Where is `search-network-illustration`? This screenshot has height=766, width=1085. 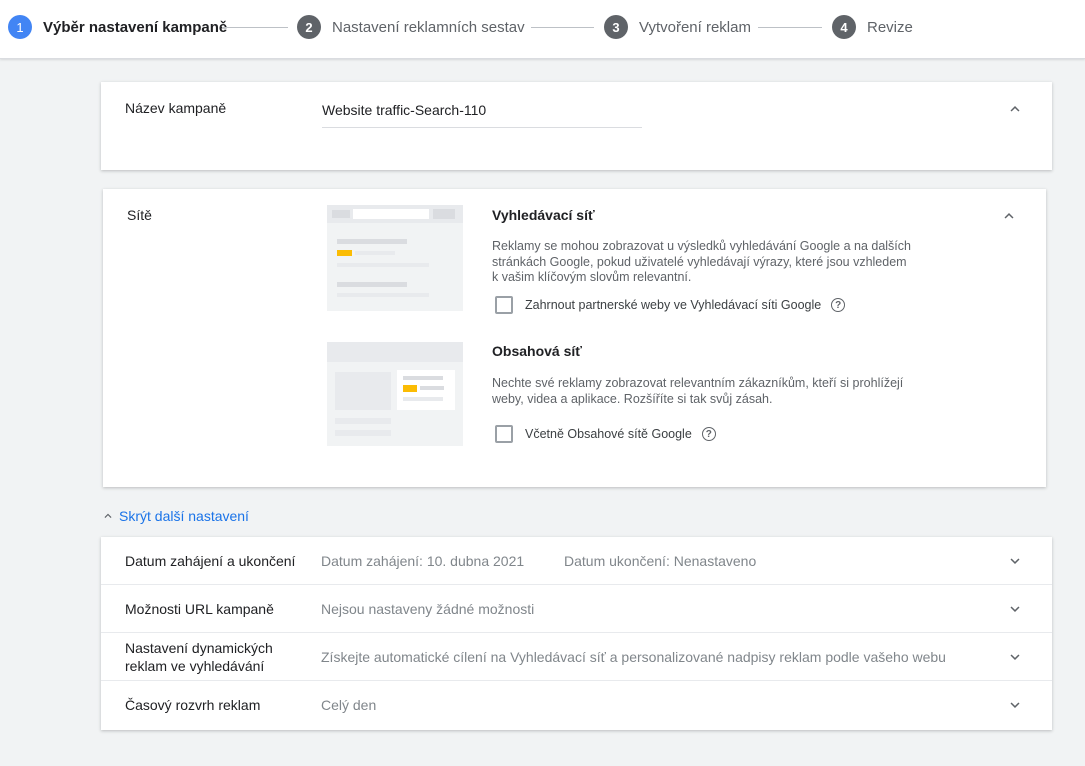 search-network-illustration is located at coordinates (395, 258).